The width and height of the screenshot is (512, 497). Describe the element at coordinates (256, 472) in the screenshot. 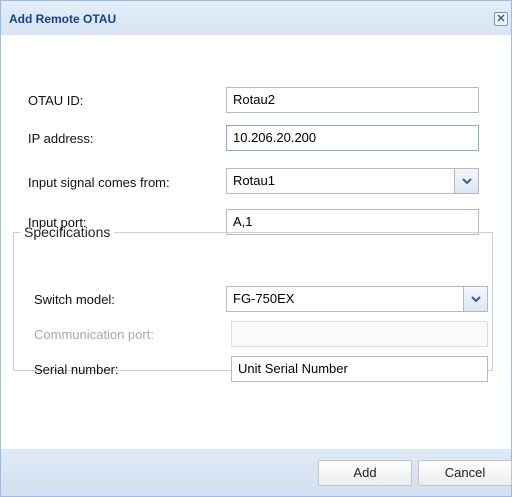

I see `dialog-footer: Add Cancel` at that location.